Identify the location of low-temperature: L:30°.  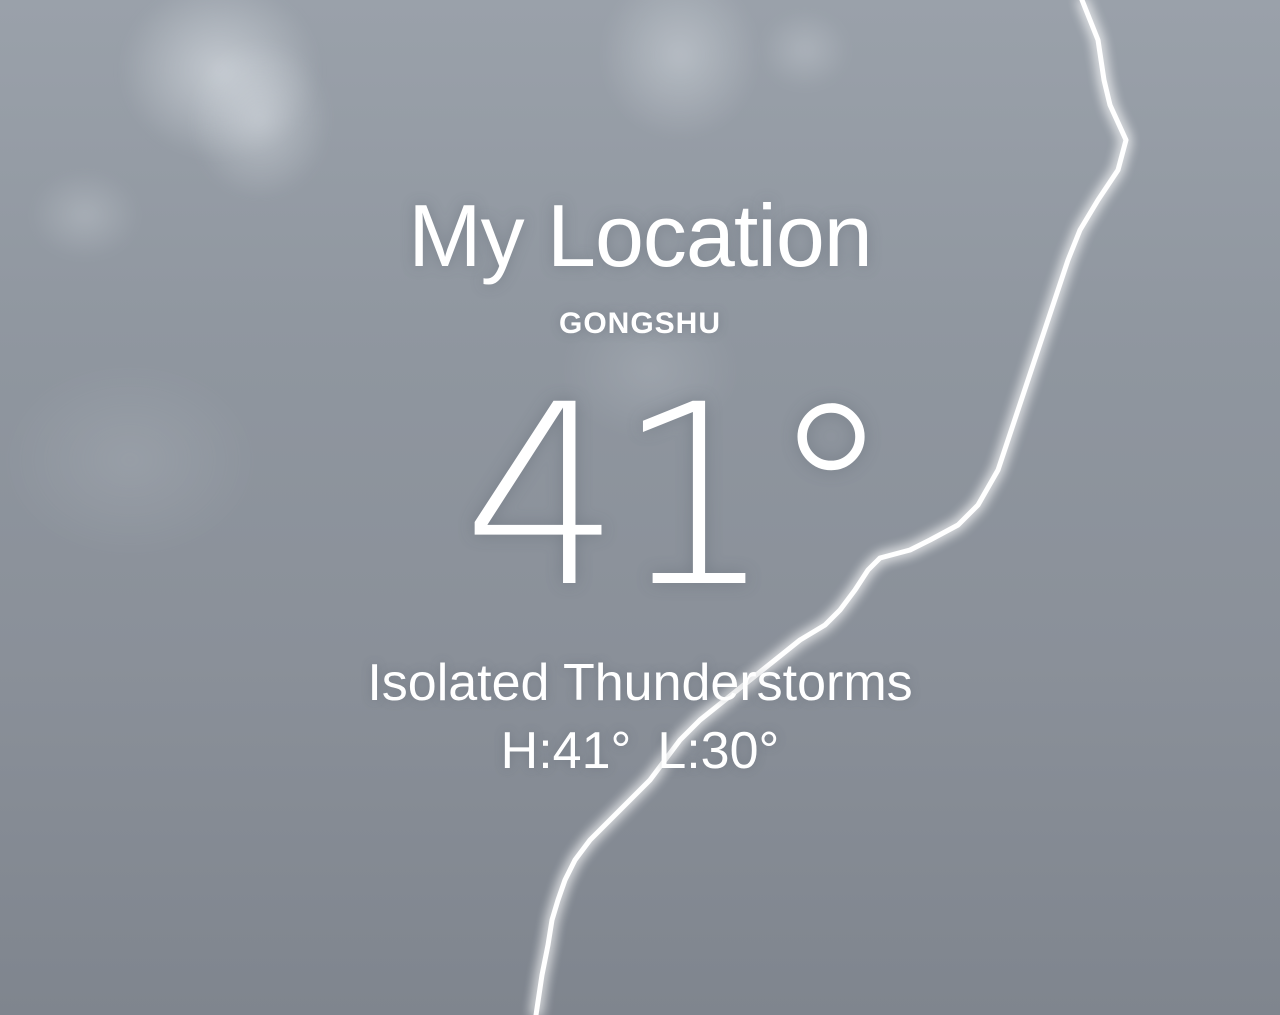
(718, 751).